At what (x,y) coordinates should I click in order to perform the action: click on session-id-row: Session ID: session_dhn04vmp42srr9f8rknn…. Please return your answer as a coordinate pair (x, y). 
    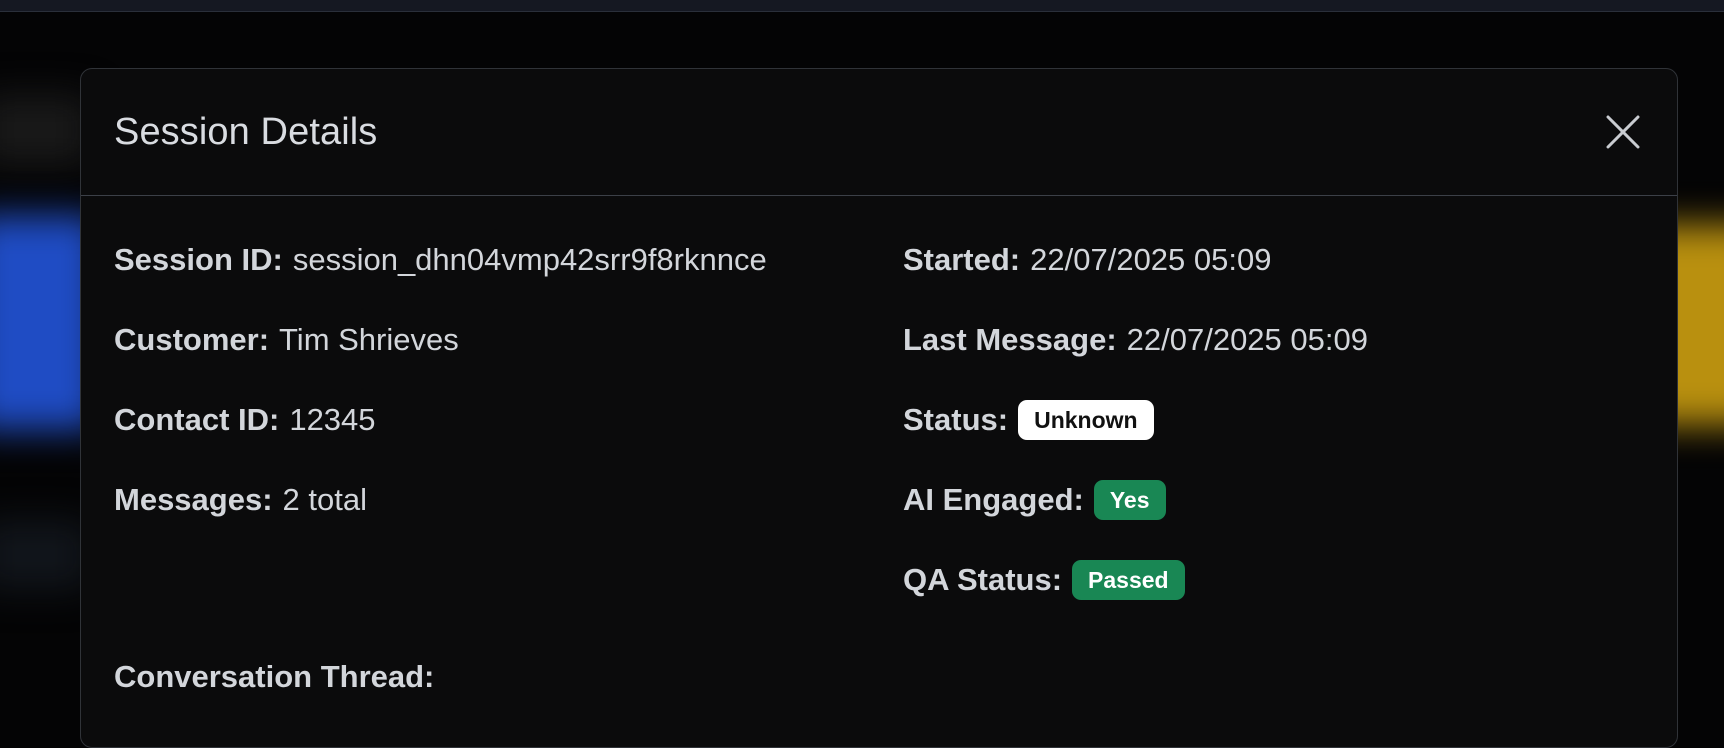
    Looking at the image, I should click on (440, 260).